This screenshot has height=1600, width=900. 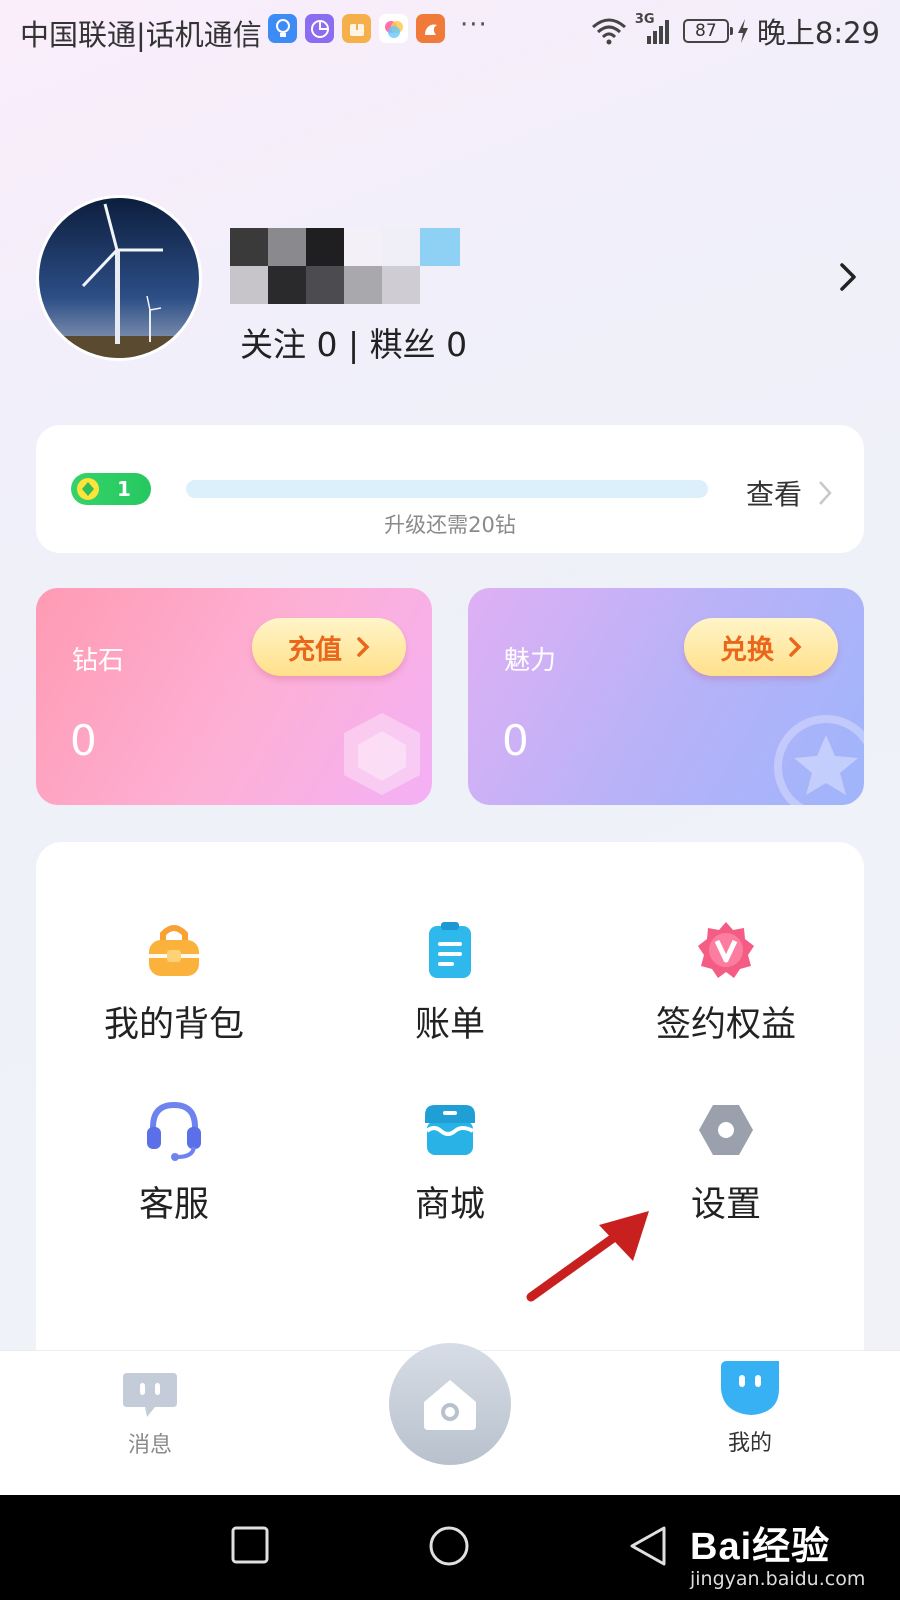 What do you see at coordinates (726, 950) in the screenshot?
I see `vip-badge-icon` at bounding box center [726, 950].